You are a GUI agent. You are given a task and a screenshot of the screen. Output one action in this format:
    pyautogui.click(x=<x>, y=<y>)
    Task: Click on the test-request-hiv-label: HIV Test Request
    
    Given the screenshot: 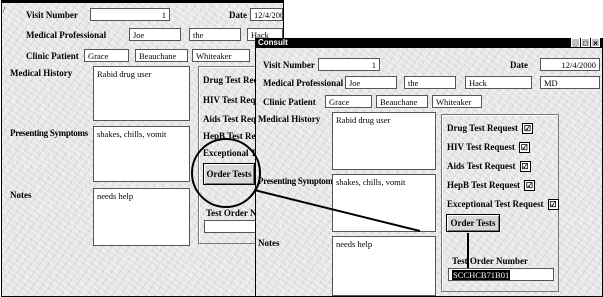 What is the action you would take?
    pyautogui.click(x=481, y=147)
    